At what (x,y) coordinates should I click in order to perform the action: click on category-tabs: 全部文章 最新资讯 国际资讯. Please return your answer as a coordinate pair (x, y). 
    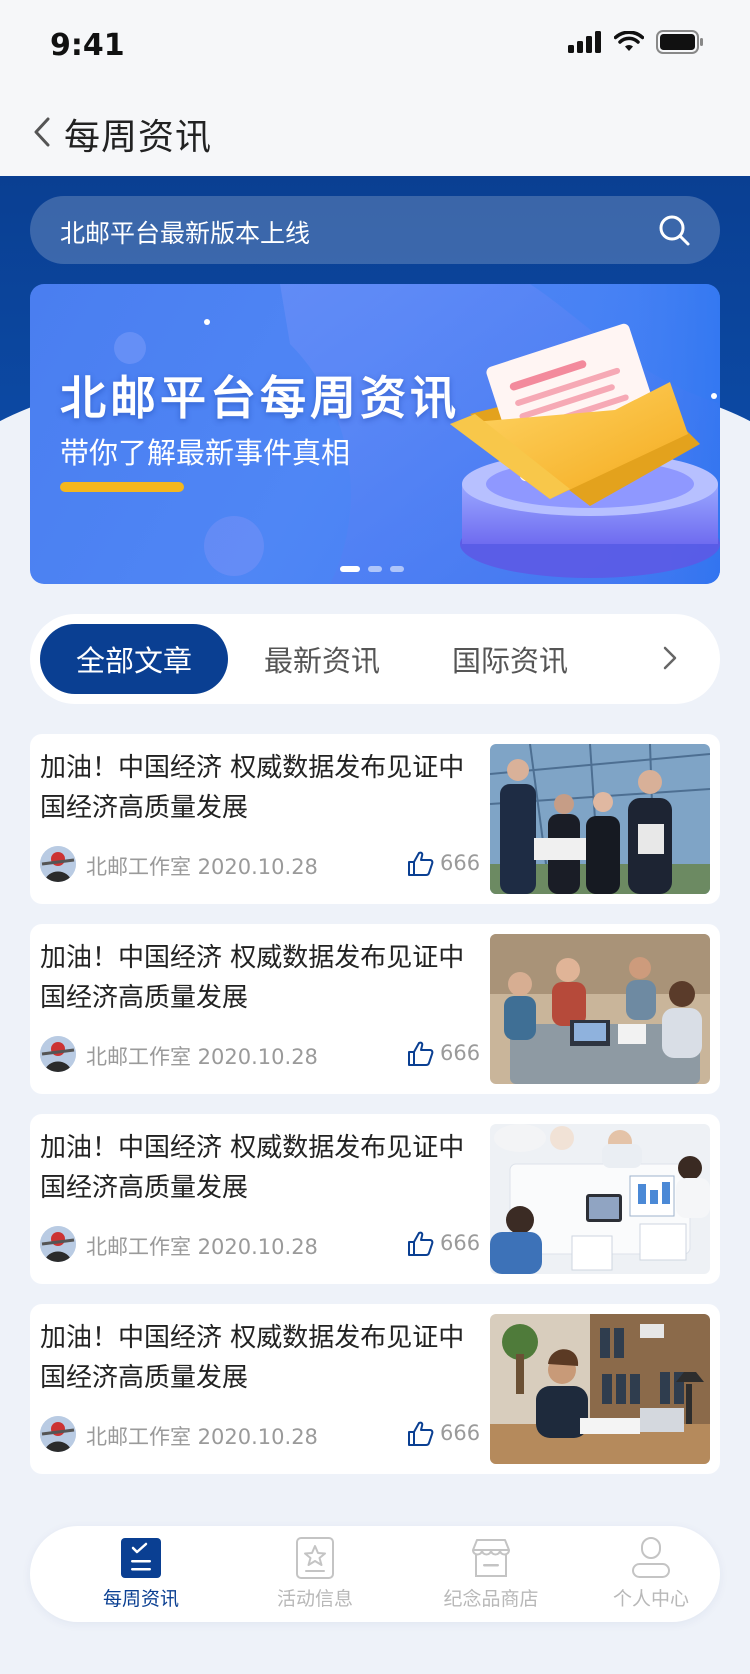
    Looking at the image, I should click on (375, 659).